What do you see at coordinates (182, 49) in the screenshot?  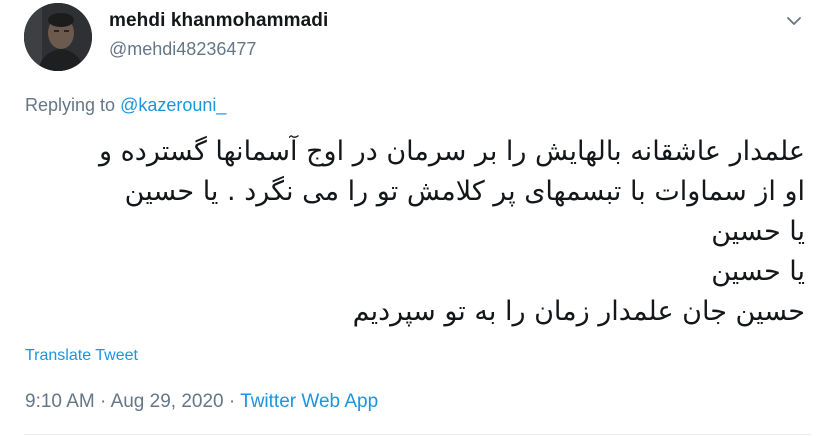 I see `author-handle: @mehdi48236477` at bounding box center [182, 49].